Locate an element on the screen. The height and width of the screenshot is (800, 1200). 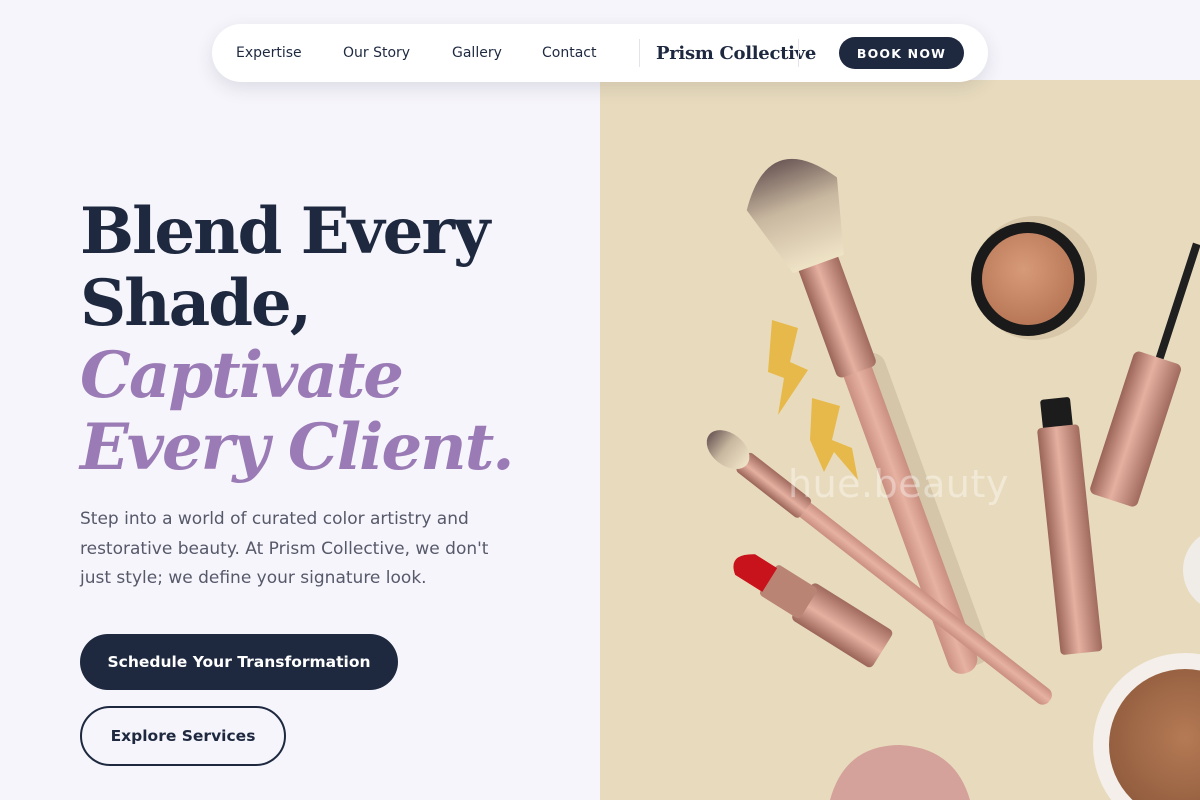
nav-link-gallery: Gallery is located at coordinates (477, 53).